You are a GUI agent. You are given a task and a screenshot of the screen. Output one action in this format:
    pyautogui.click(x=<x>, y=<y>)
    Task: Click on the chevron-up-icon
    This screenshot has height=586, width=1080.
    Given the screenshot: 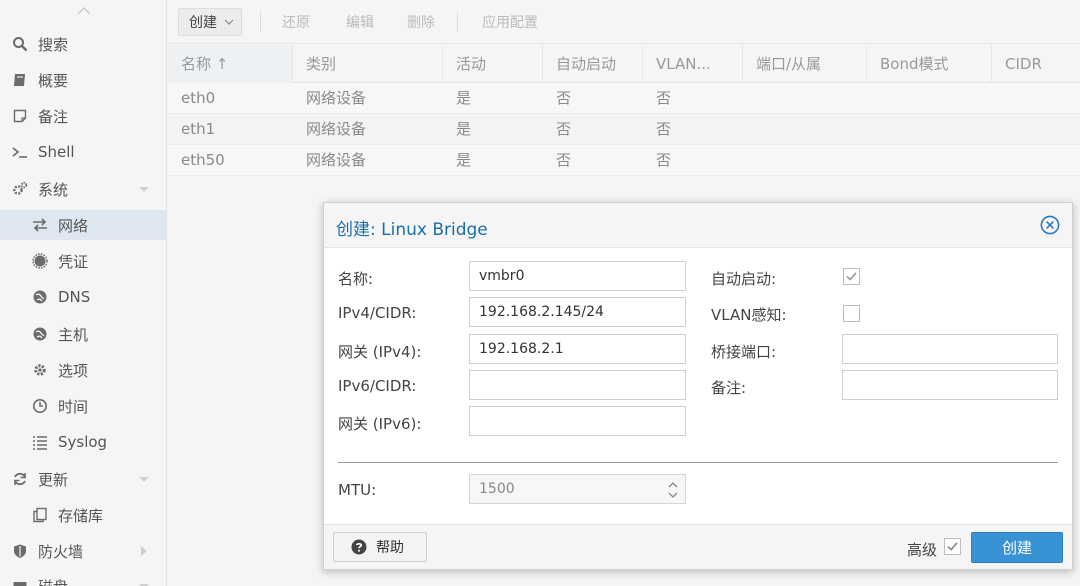 What is the action you would take?
    pyautogui.click(x=84, y=11)
    